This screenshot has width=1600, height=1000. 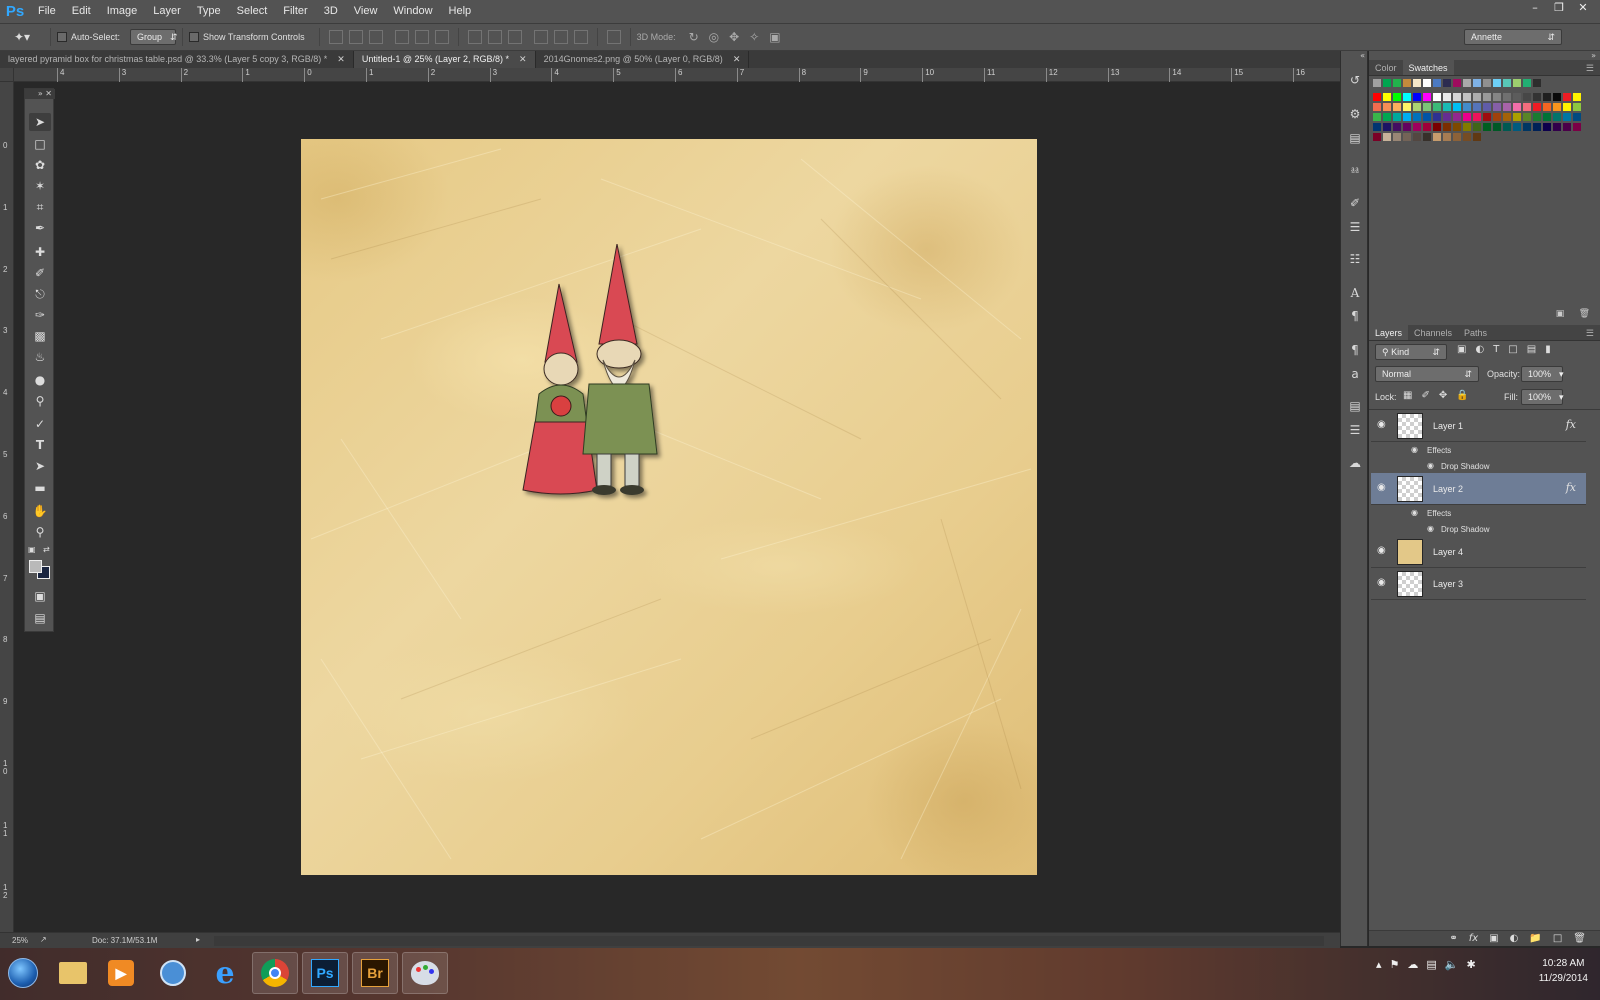 What do you see at coordinates (1379, 964) in the screenshot?
I see `tray-expand-icon: ▴` at bounding box center [1379, 964].